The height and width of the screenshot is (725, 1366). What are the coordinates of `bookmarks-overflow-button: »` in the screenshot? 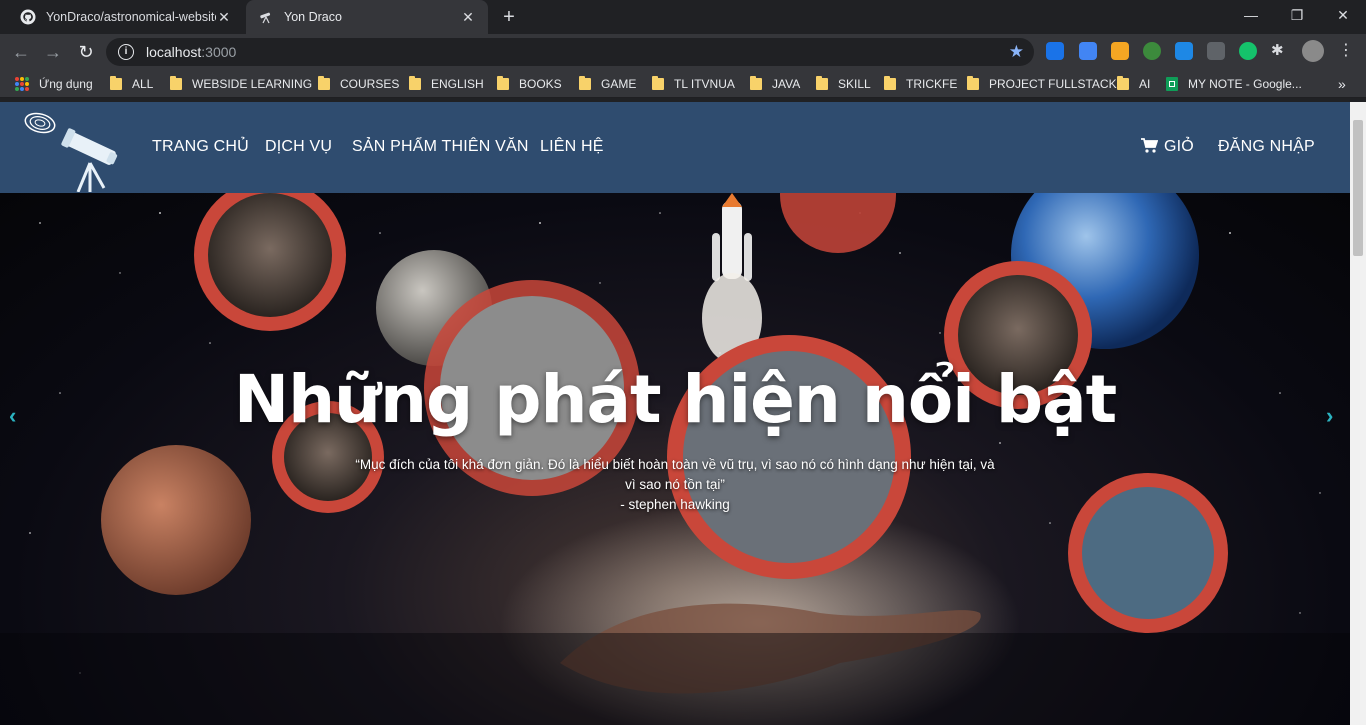 It's located at (1342, 84).